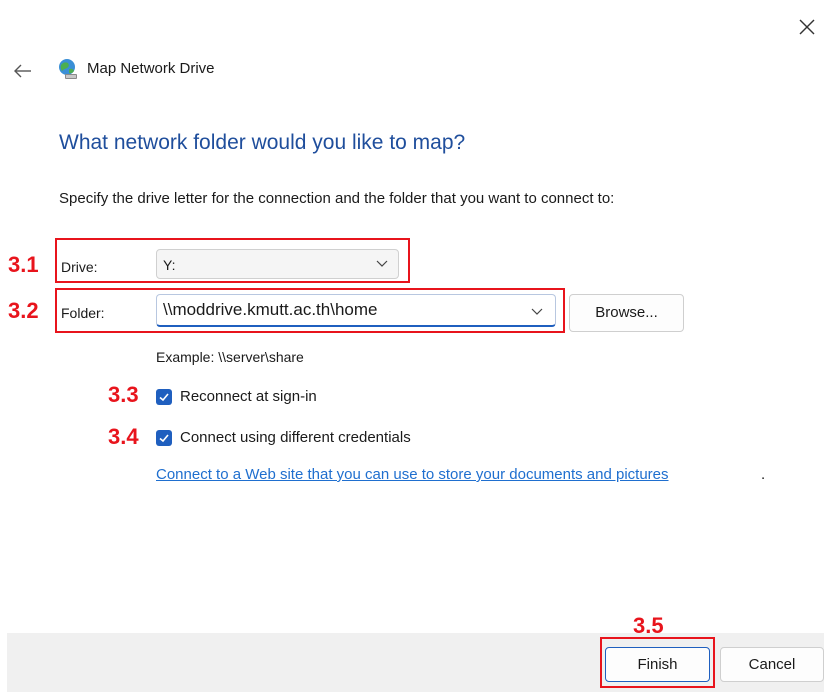 Image resolution: width=824 pixels, height=692 pixels. Describe the element at coordinates (248, 396) in the screenshot. I see `reconnect-label: Reconnect at sign-in` at that location.